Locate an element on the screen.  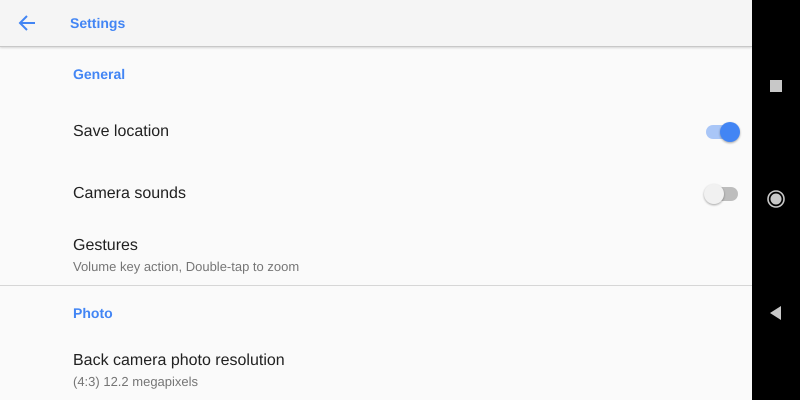
home-icon is located at coordinates (776, 199).